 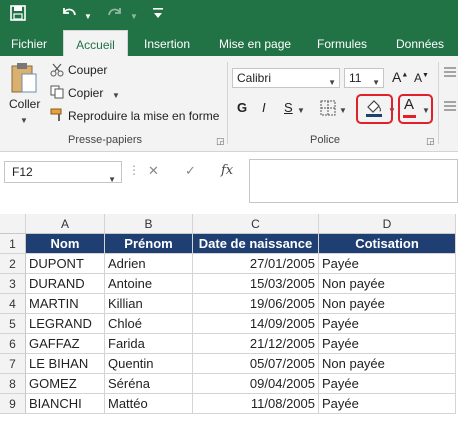 I want to click on row-header: 2, so click(x=13, y=264).